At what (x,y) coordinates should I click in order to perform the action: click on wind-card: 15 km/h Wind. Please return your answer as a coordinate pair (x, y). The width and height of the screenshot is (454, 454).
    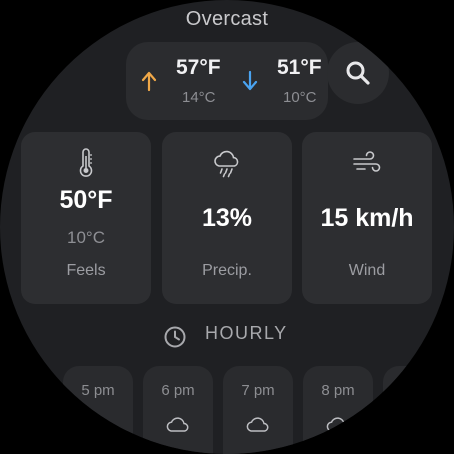
    Looking at the image, I should click on (367, 218).